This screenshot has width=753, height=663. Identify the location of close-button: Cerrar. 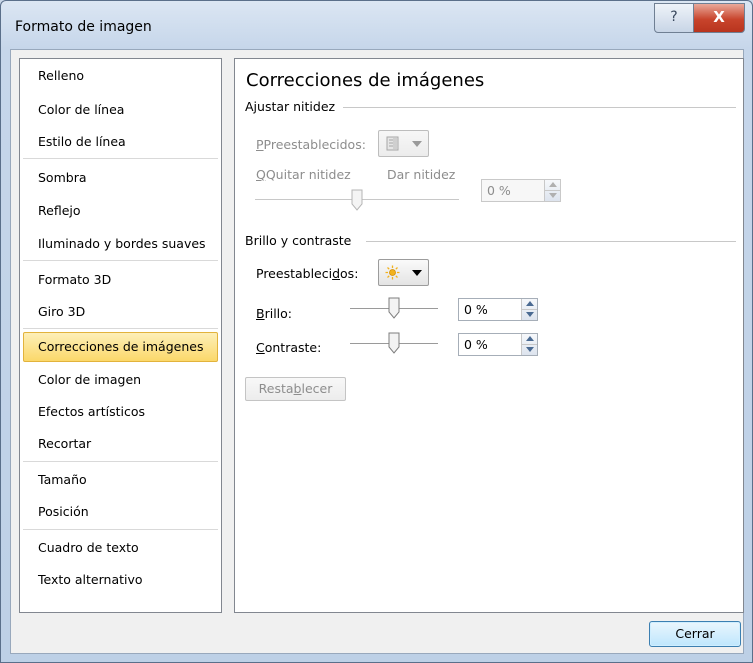
(695, 634).